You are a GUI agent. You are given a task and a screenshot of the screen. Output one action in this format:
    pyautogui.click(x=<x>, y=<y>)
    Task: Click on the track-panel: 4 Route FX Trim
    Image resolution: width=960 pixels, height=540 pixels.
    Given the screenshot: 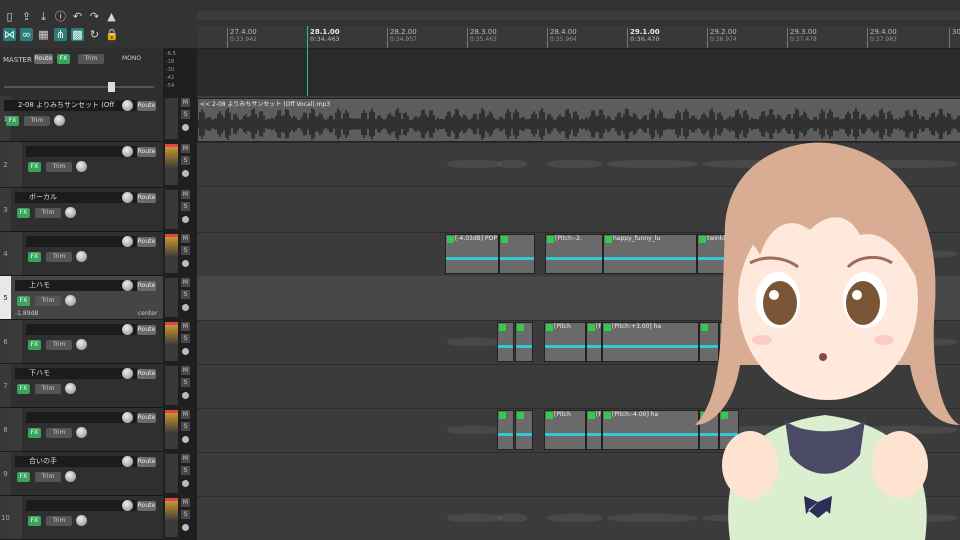 What is the action you would take?
    pyautogui.click(x=81, y=254)
    